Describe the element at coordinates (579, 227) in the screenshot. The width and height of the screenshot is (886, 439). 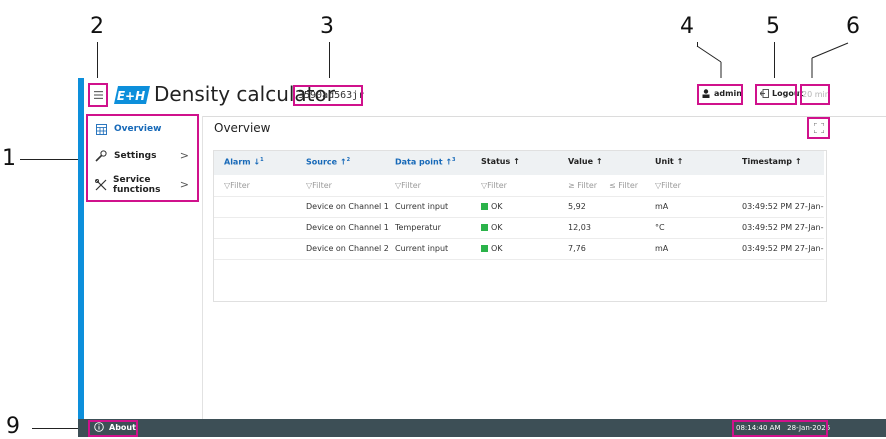
I see `cell-value: 12,03` at that location.